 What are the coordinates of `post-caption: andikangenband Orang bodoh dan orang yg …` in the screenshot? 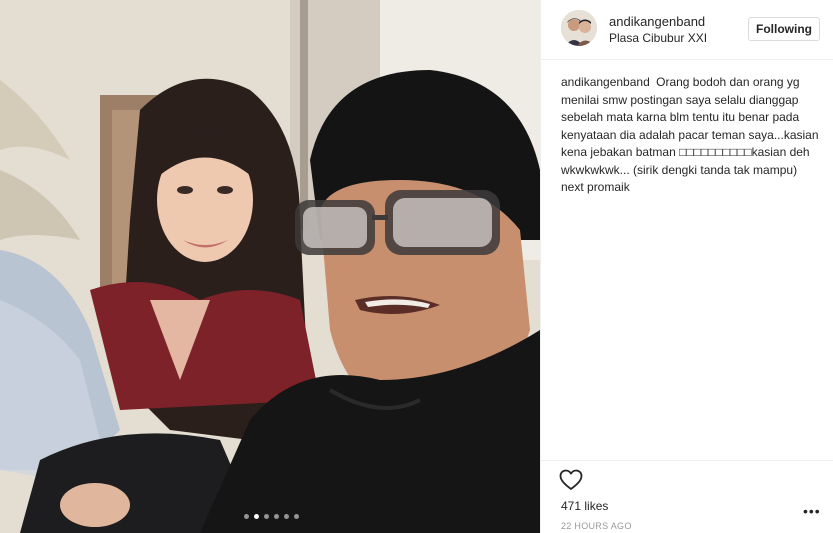 It's located at (692, 135).